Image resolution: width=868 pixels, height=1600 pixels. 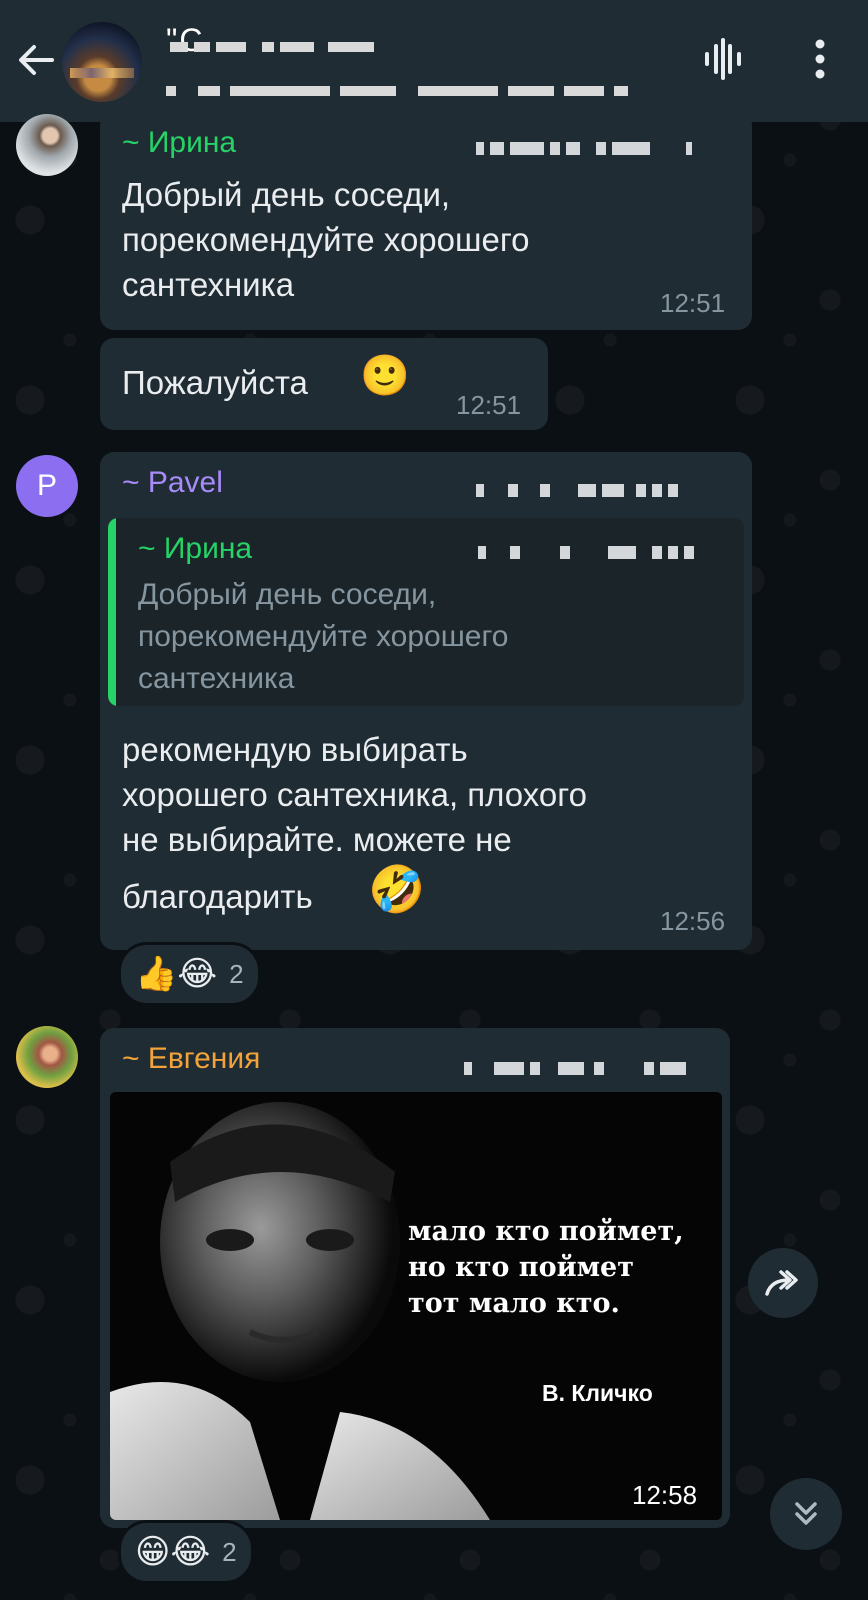 What do you see at coordinates (354, 794) in the screenshot?
I see `message-text: хорошего сантехника, плохого` at bounding box center [354, 794].